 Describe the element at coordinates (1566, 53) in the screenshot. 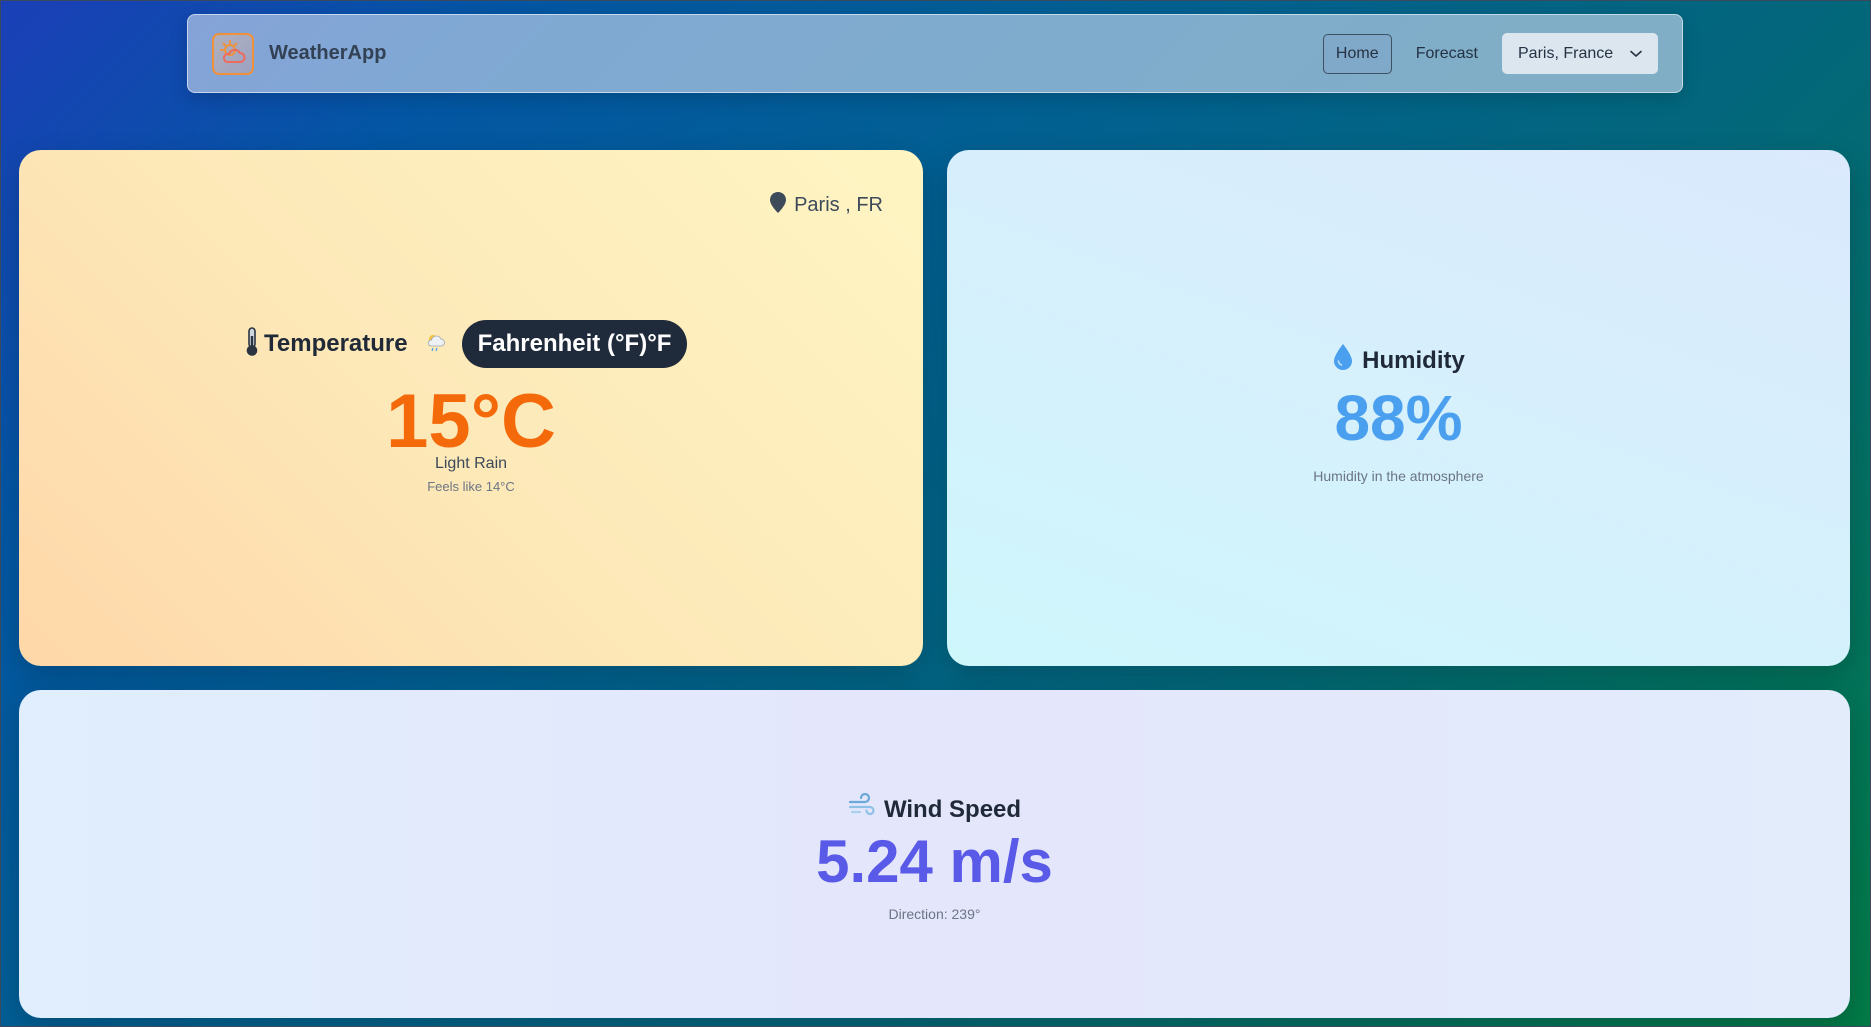

I see `location-select-value: Paris, France` at that location.